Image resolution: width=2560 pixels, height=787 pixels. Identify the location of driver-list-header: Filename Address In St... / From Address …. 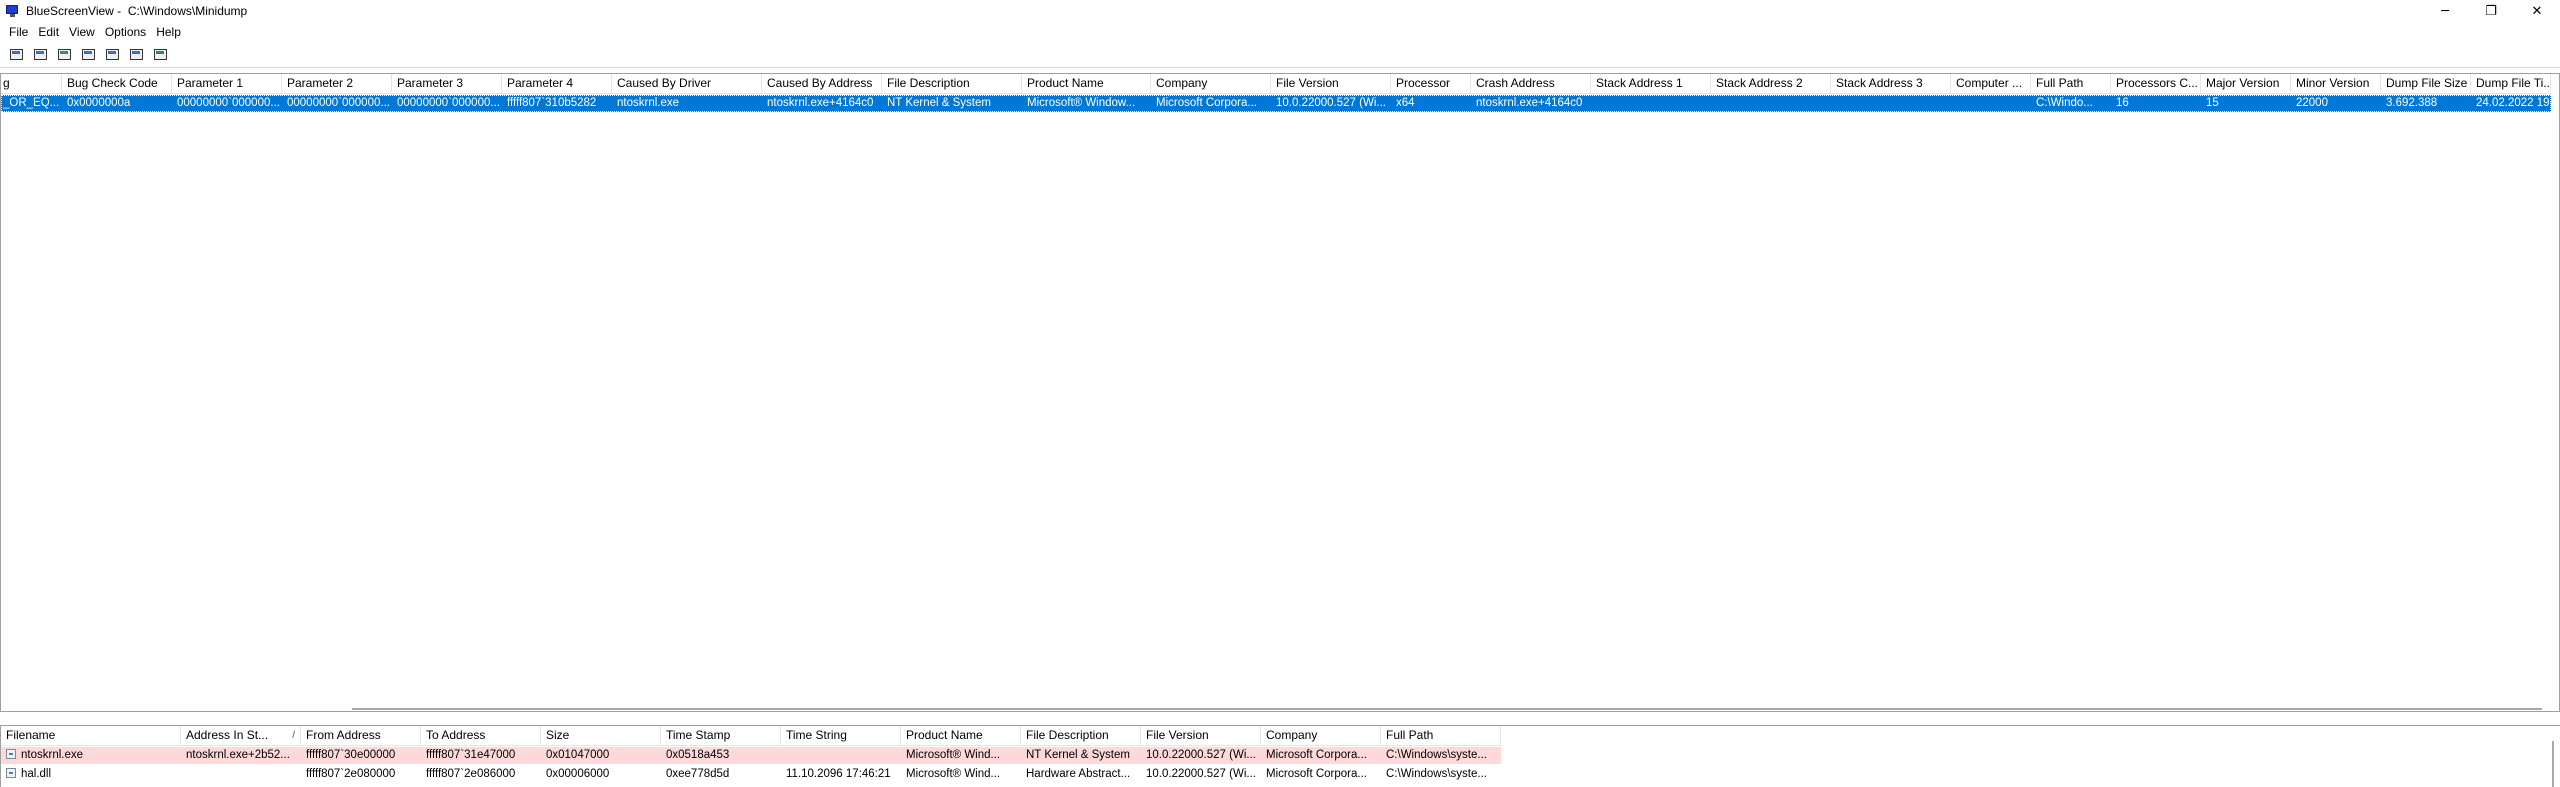
(751, 736).